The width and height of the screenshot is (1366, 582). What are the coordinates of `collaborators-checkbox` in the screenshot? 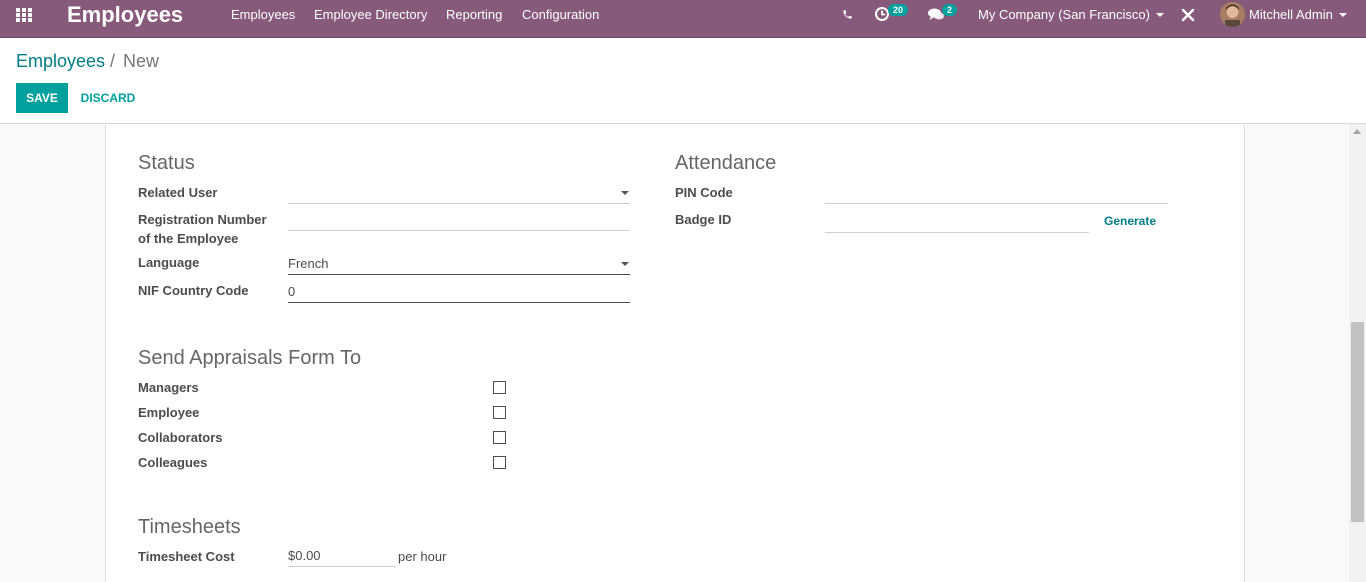 It's located at (499, 437).